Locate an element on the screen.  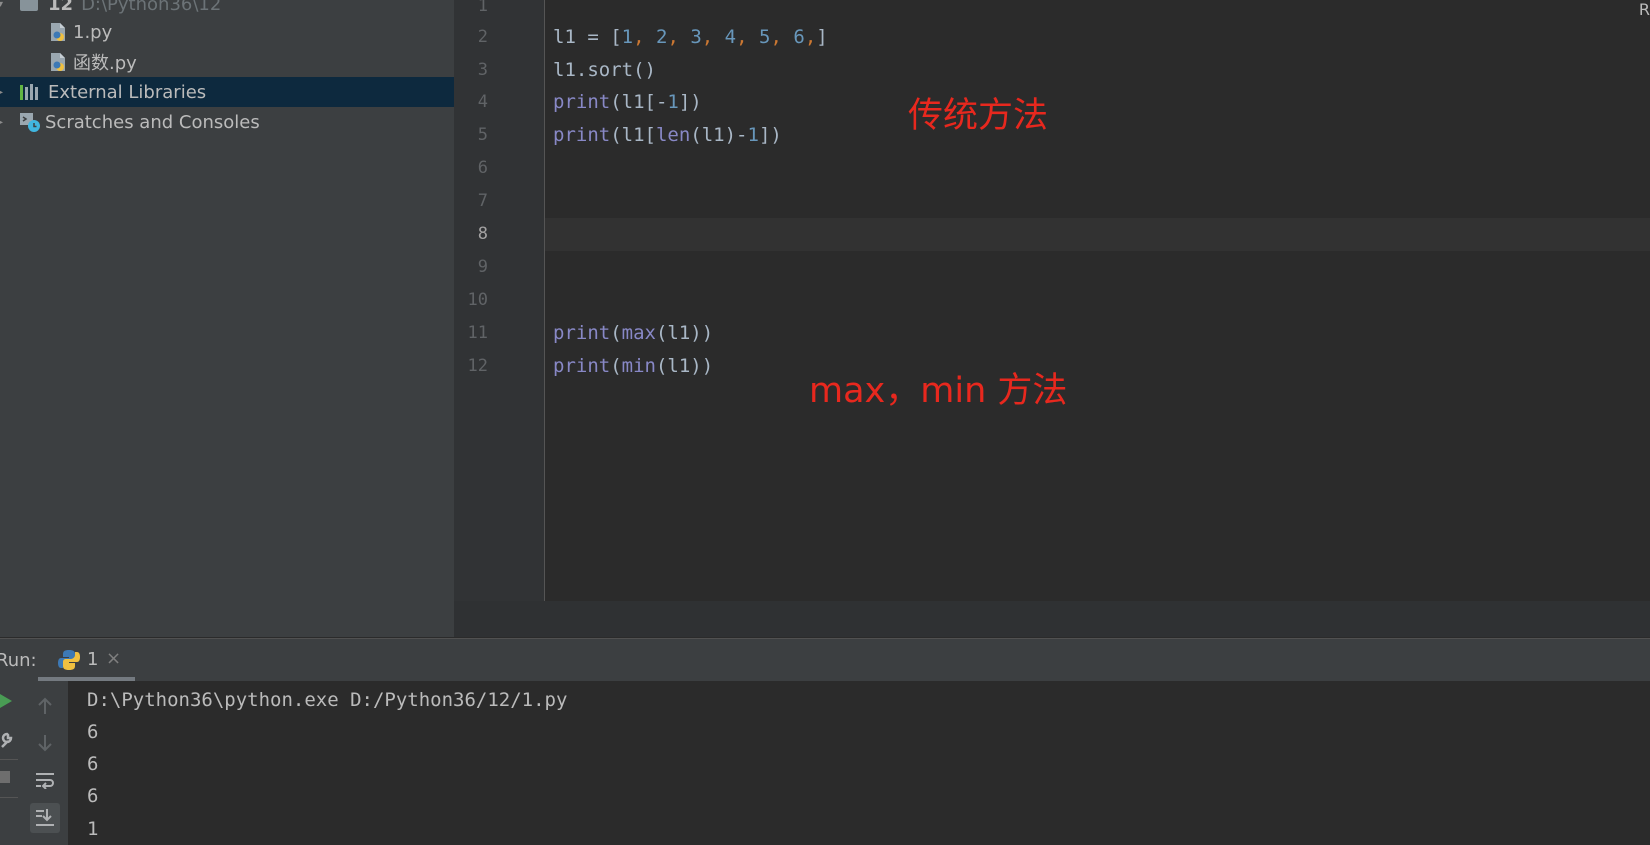
run-toolbar is located at coordinates (45, 763).